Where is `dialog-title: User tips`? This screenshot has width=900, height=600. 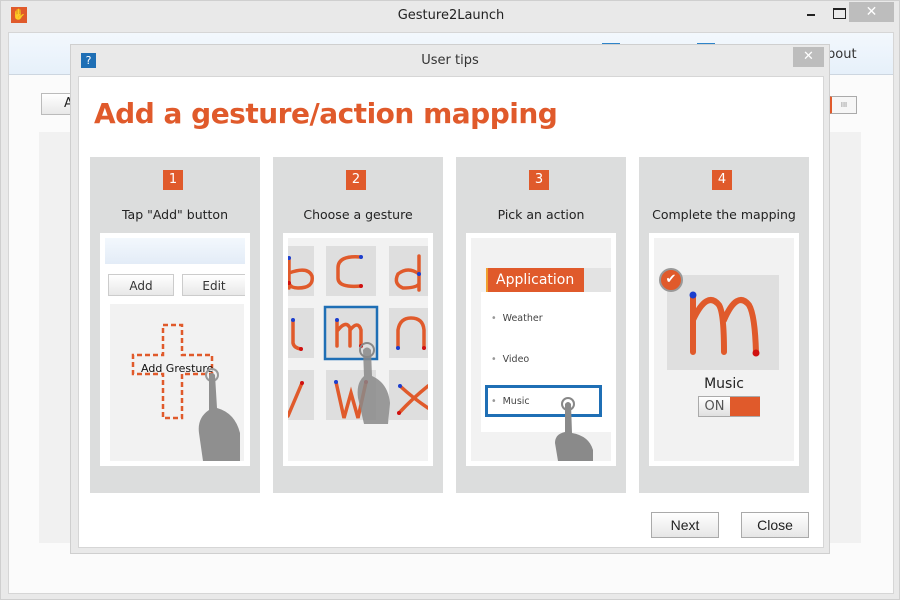
dialog-title: User tips is located at coordinates (450, 60).